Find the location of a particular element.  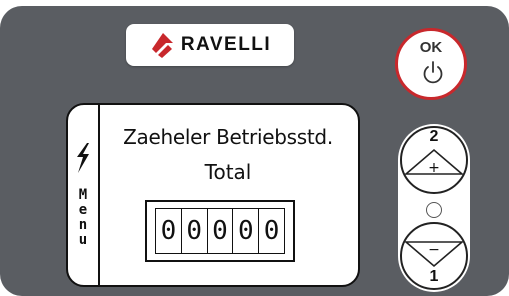

down-button-number: 1 is located at coordinates (434, 276).